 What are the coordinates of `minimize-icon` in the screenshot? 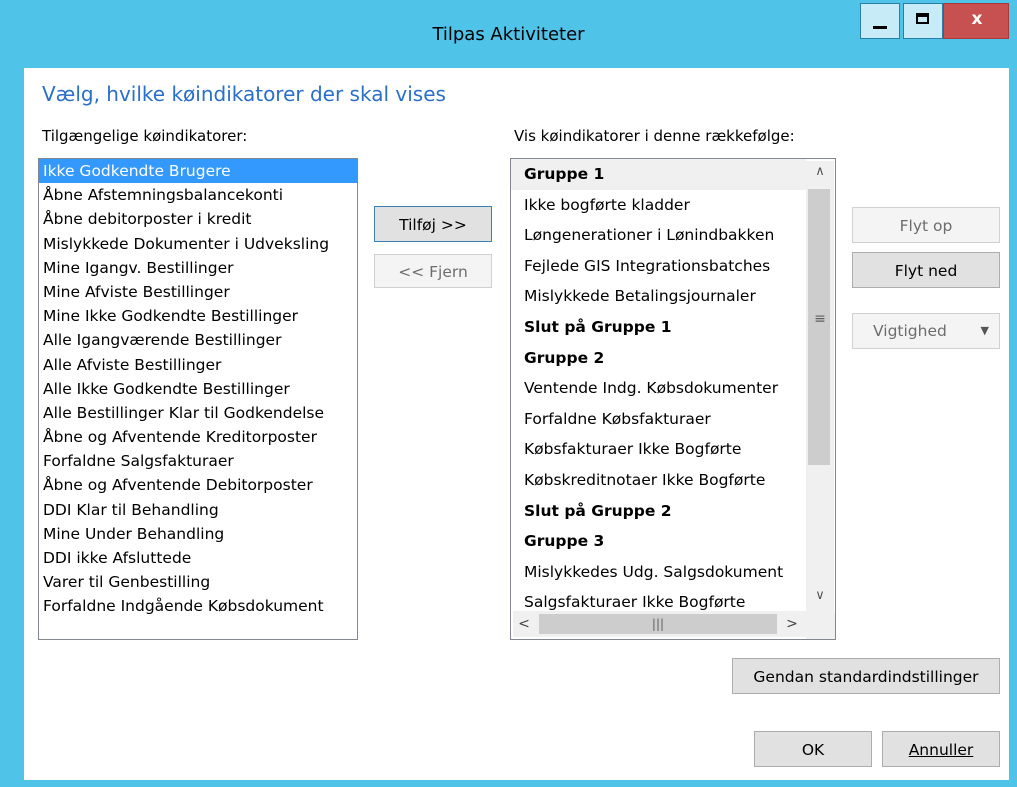 It's located at (880, 27).